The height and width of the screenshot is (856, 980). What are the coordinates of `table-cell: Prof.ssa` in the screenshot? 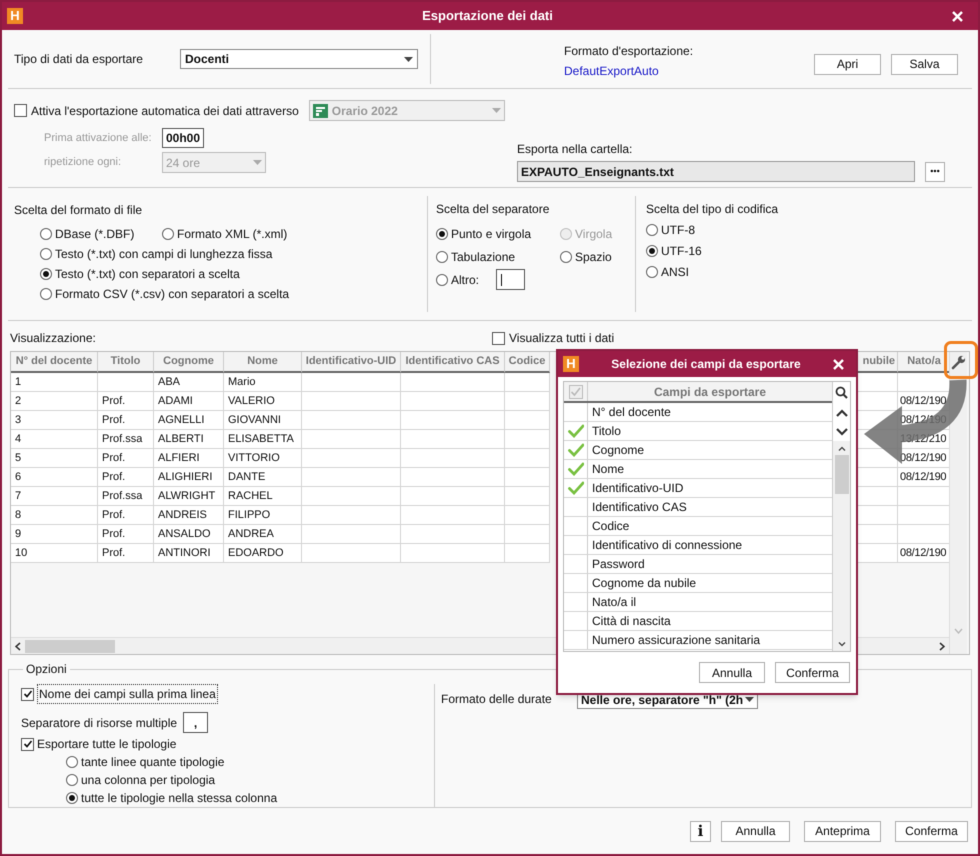 It's located at (126, 496).